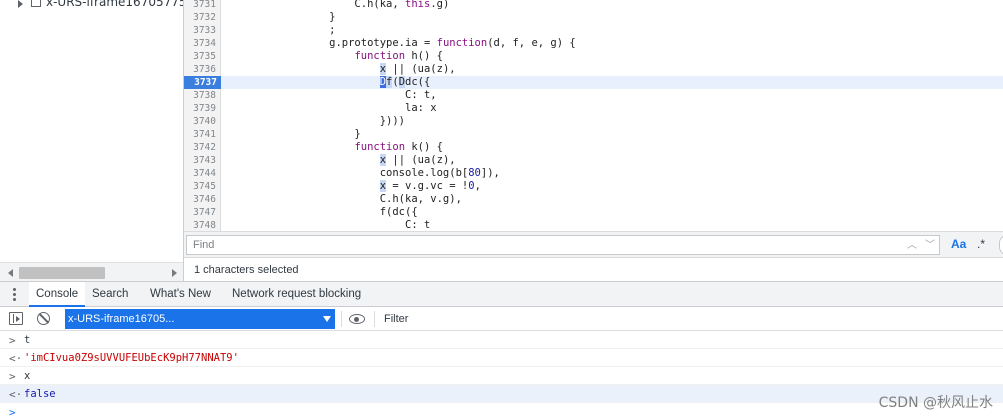  What do you see at coordinates (335, 56) in the screenshot?
I see `code-line: function h() {` at bounding box center [335, 56].